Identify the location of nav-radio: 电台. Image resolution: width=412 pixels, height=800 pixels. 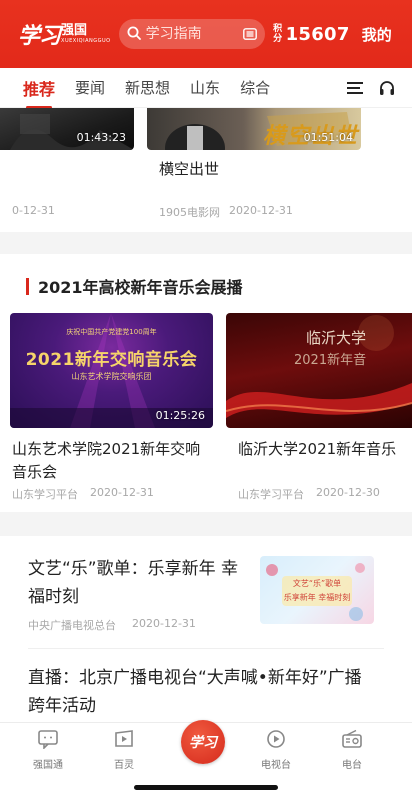
(352, 750).